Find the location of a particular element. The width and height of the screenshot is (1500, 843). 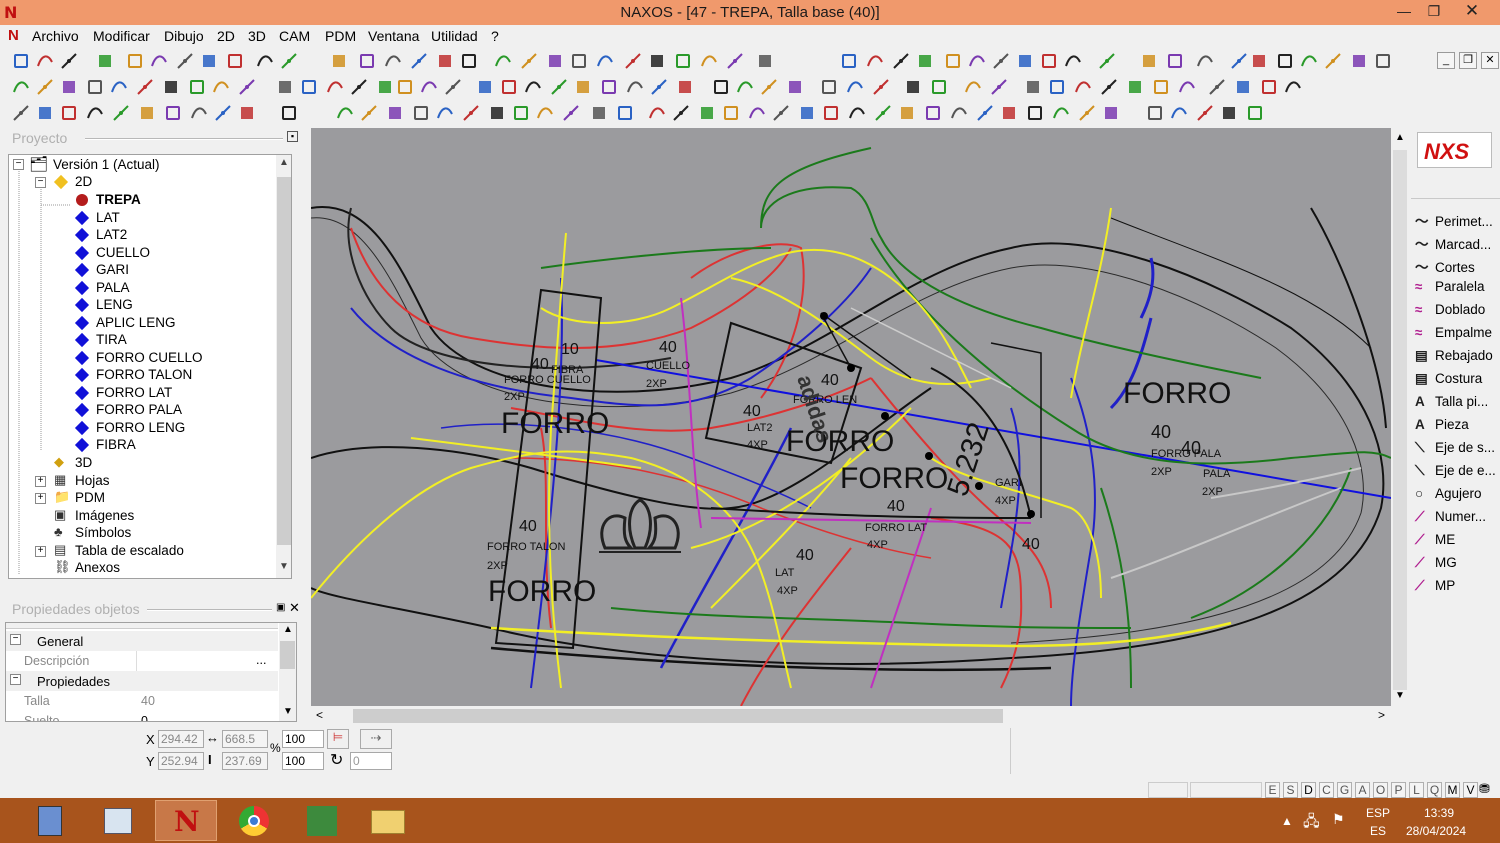

tree-piece: FORRO CUELLO is located at coordinates (149, 357).